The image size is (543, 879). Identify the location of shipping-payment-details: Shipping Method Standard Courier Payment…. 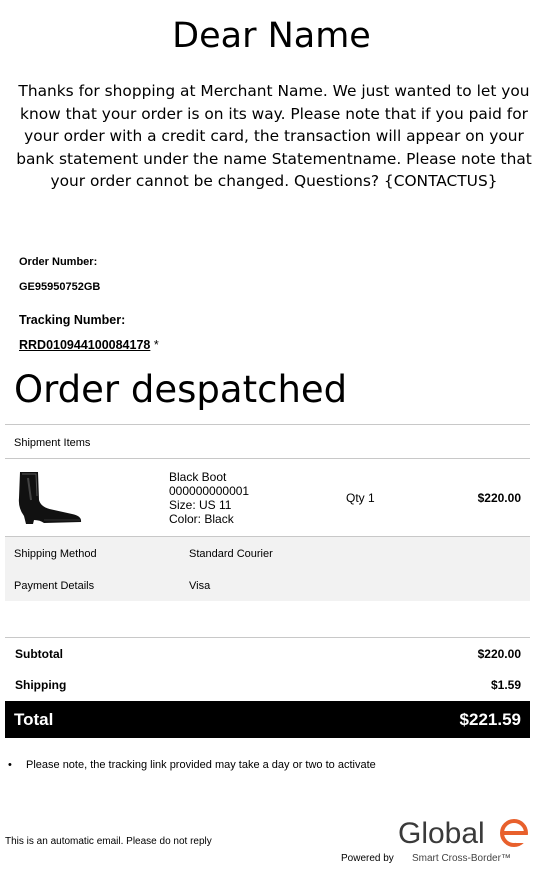
(267, 569).